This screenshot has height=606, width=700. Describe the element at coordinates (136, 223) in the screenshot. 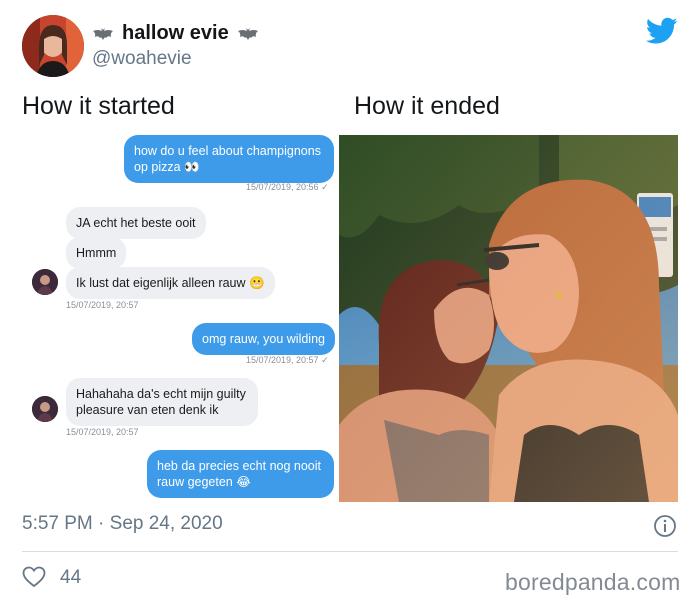

I see `message-bubble-incoming: JA echt het beste ooit` at that location.